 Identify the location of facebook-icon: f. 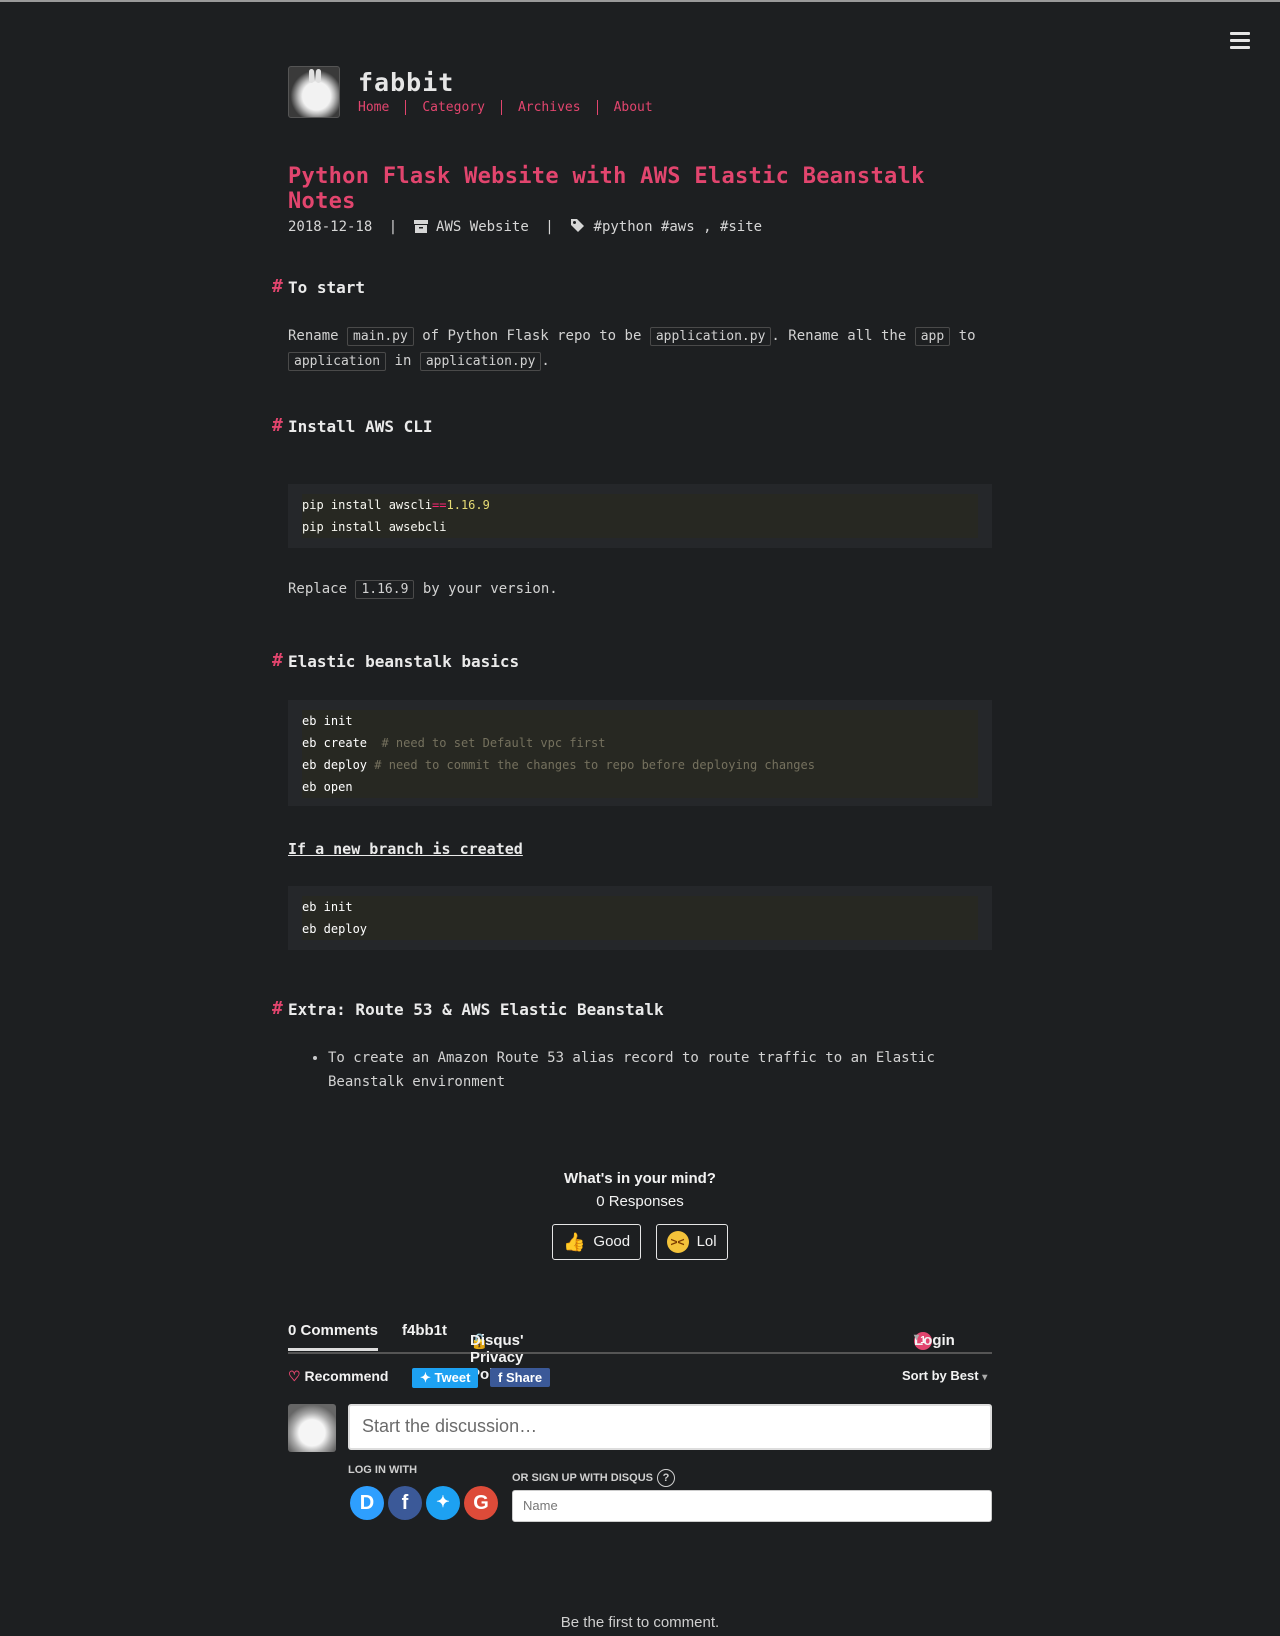
(500, 1377).